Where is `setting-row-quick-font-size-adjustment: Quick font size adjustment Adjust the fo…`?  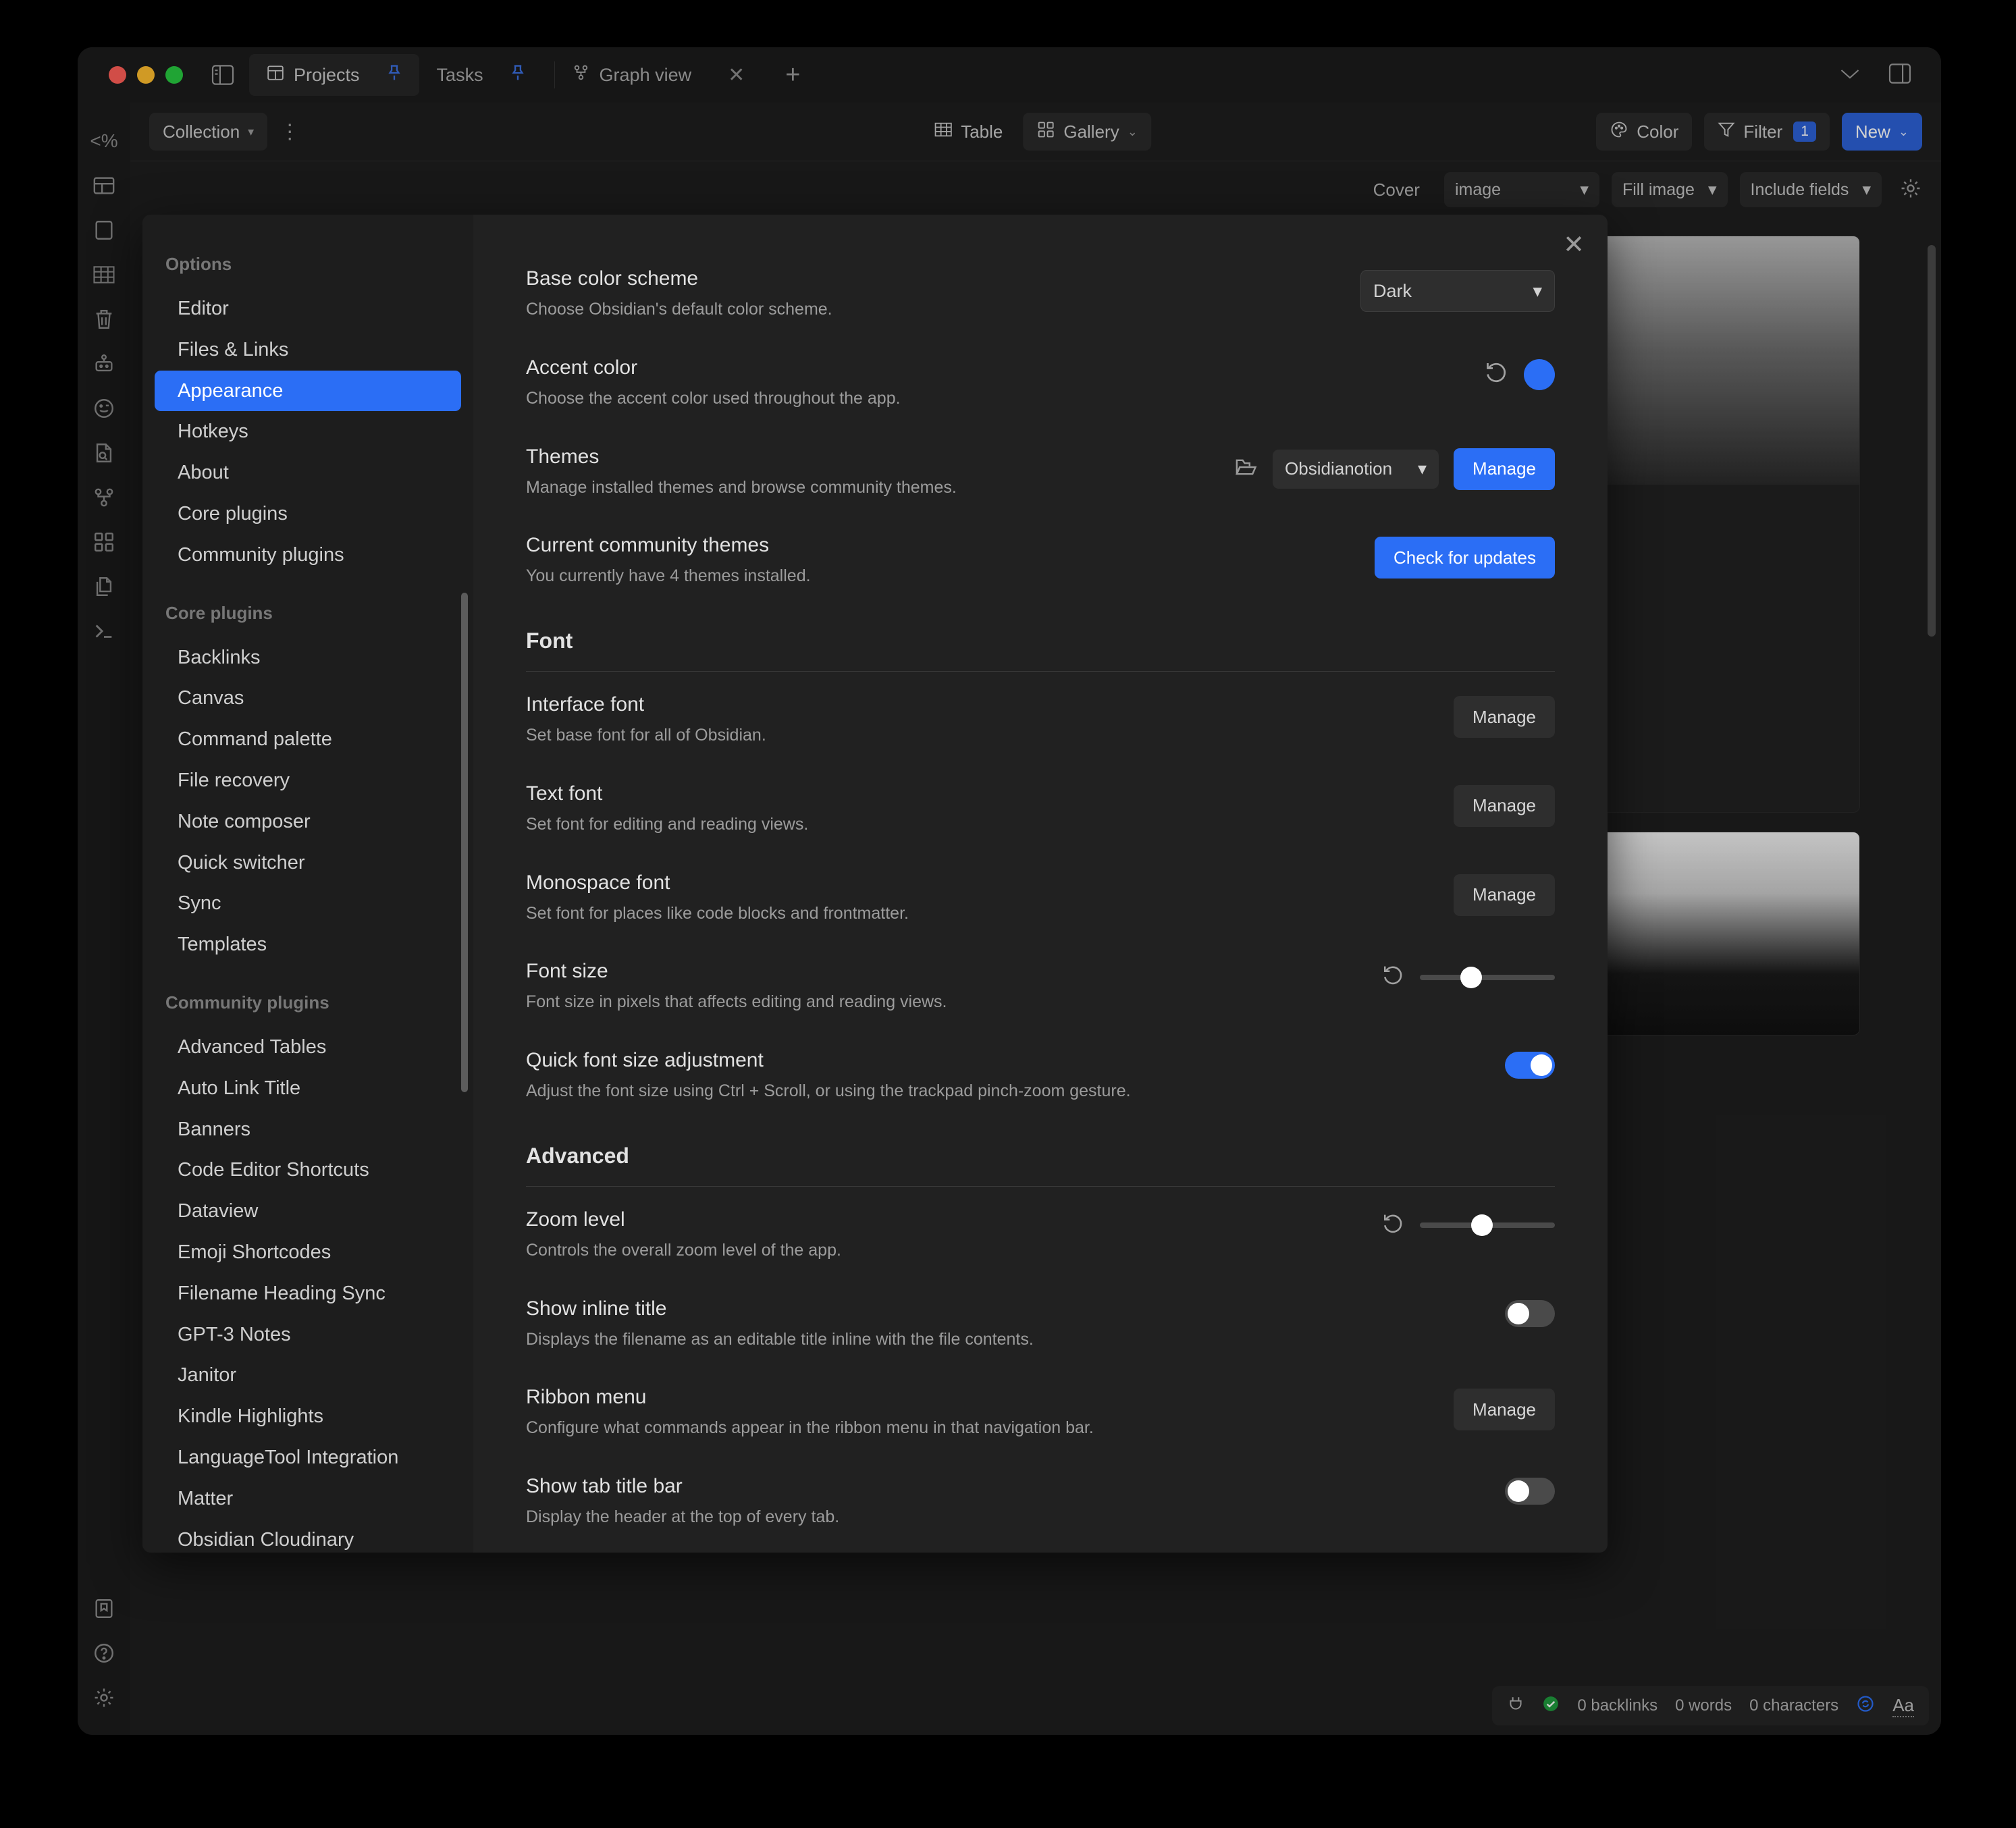 setting-row-quick-font-size-adjustment: Quick font size adjustment Adjust the fo… is located at coordinates (1040, 1076).